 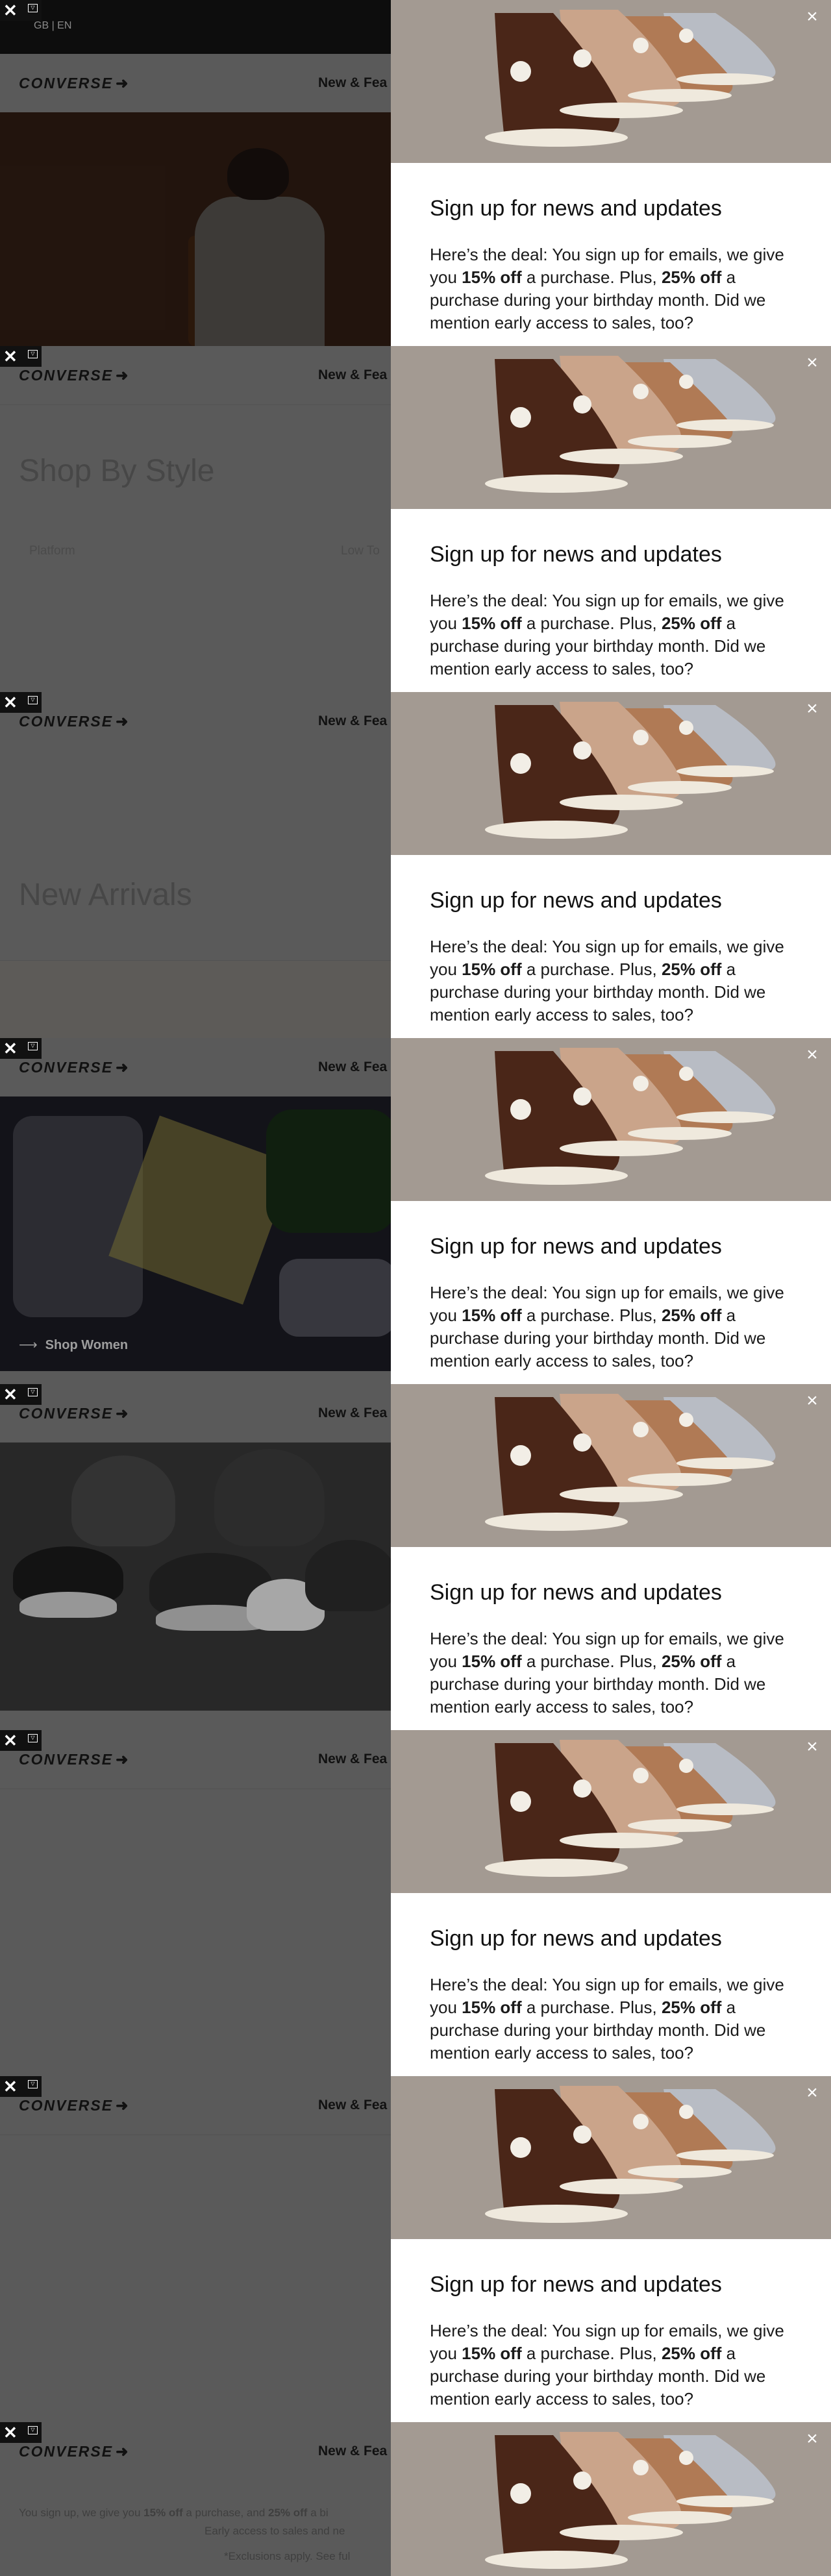 What do you see at coordinates (195, 229) in the screenshot?
I see `hero-image` at bounding box center [195, 229].